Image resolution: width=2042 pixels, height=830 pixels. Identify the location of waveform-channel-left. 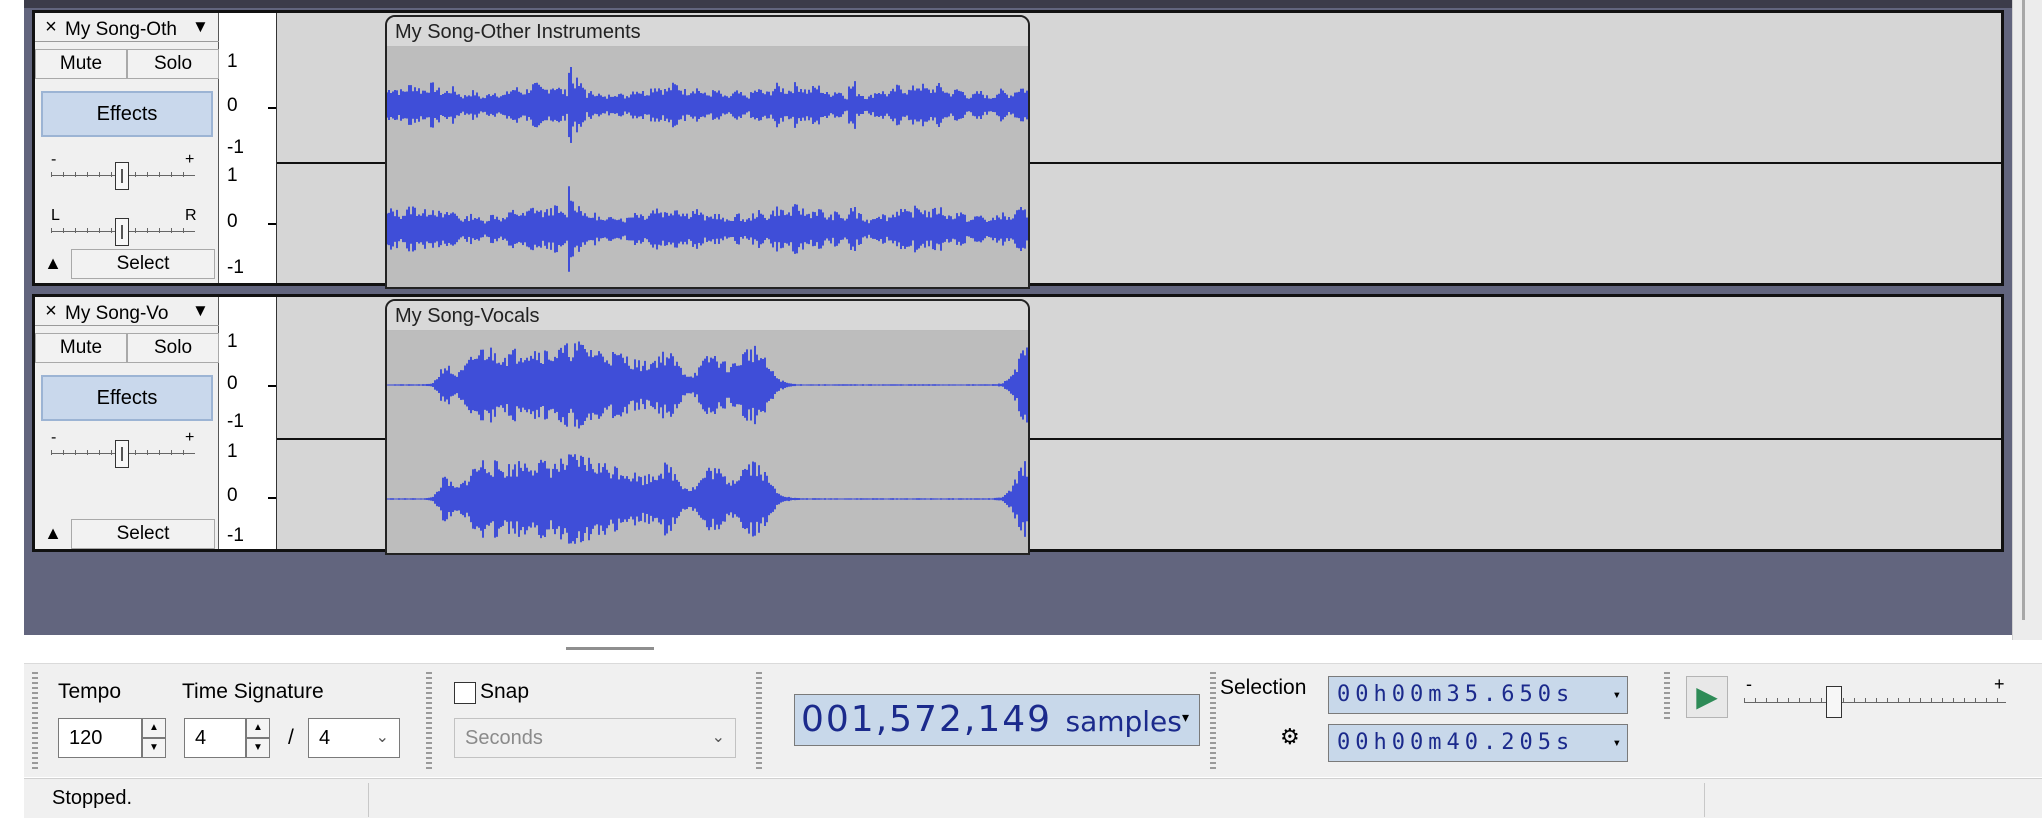
(707, 105).